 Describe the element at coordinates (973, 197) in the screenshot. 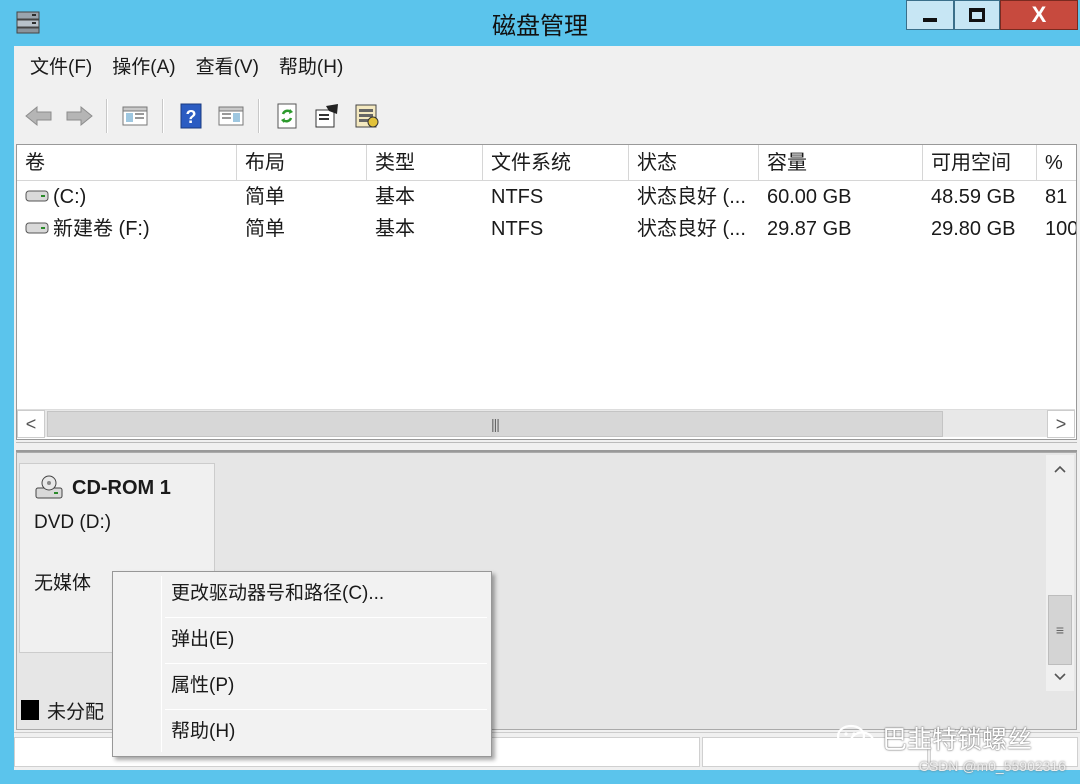

I see `cell-free-space: 48.59 GB` at that location.